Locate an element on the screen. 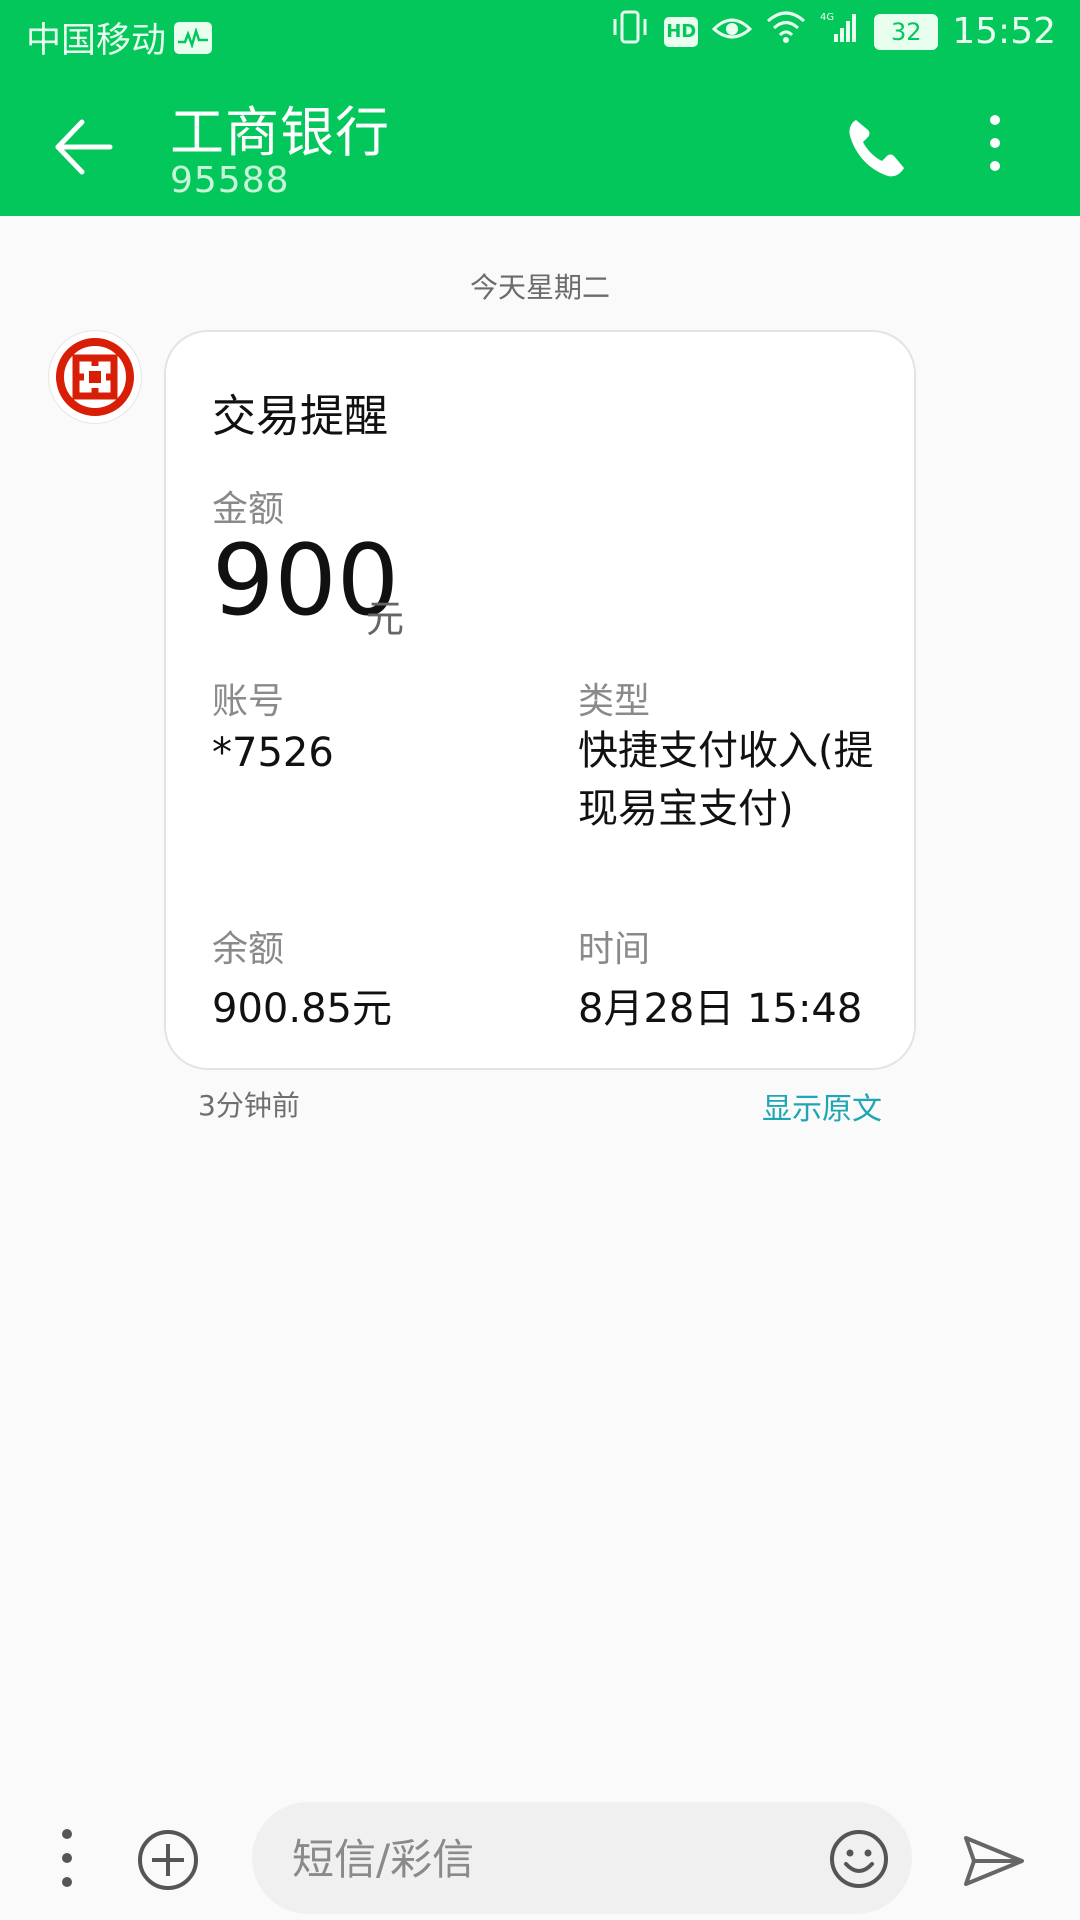 The width and height of the screenshot is (1080, 1920). back-button is located at coordinates (85, 147).